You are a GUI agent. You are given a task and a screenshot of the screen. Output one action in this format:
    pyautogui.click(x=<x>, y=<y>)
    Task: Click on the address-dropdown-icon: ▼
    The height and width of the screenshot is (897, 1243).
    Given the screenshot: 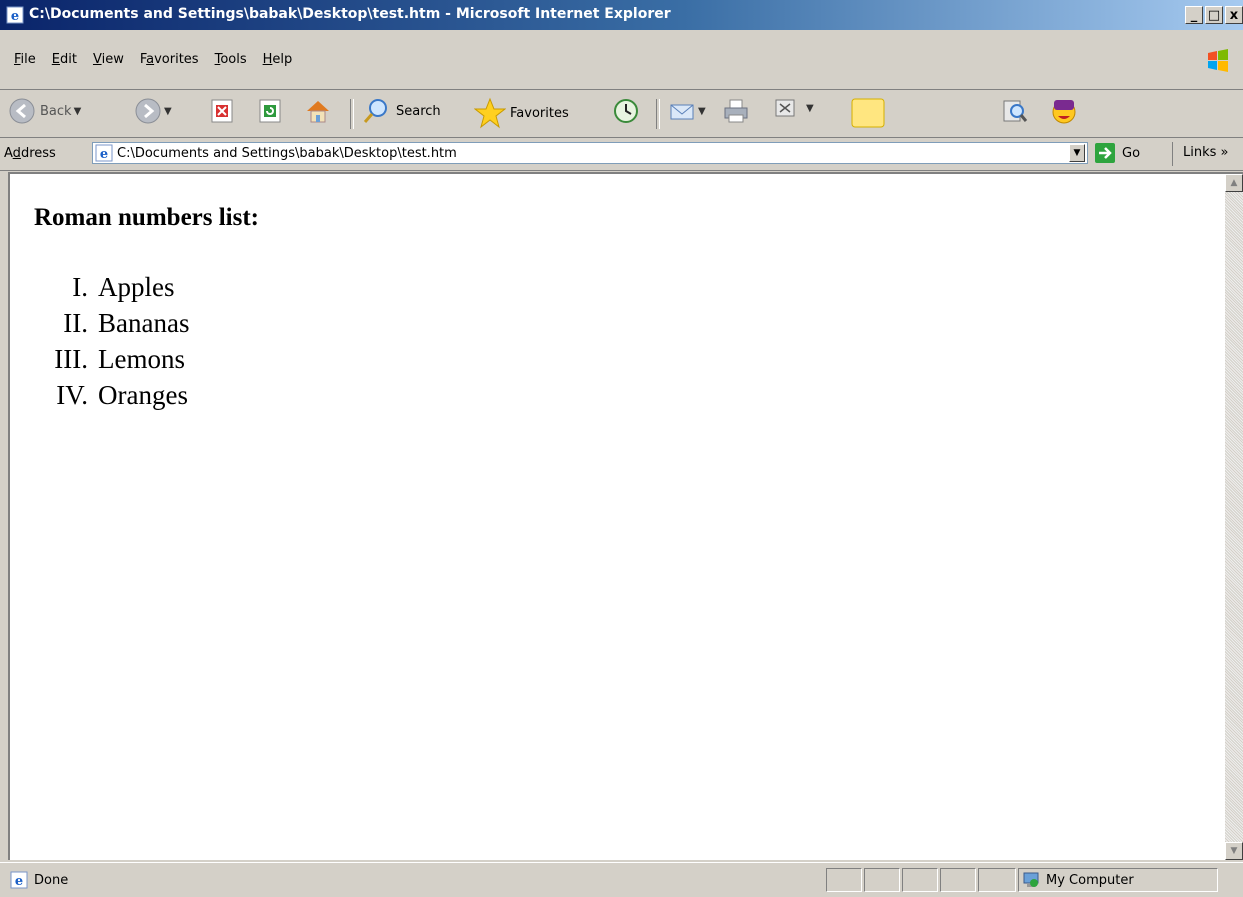 What is the action you would take?
    pyautogui.click(x=1077, y=153)
    